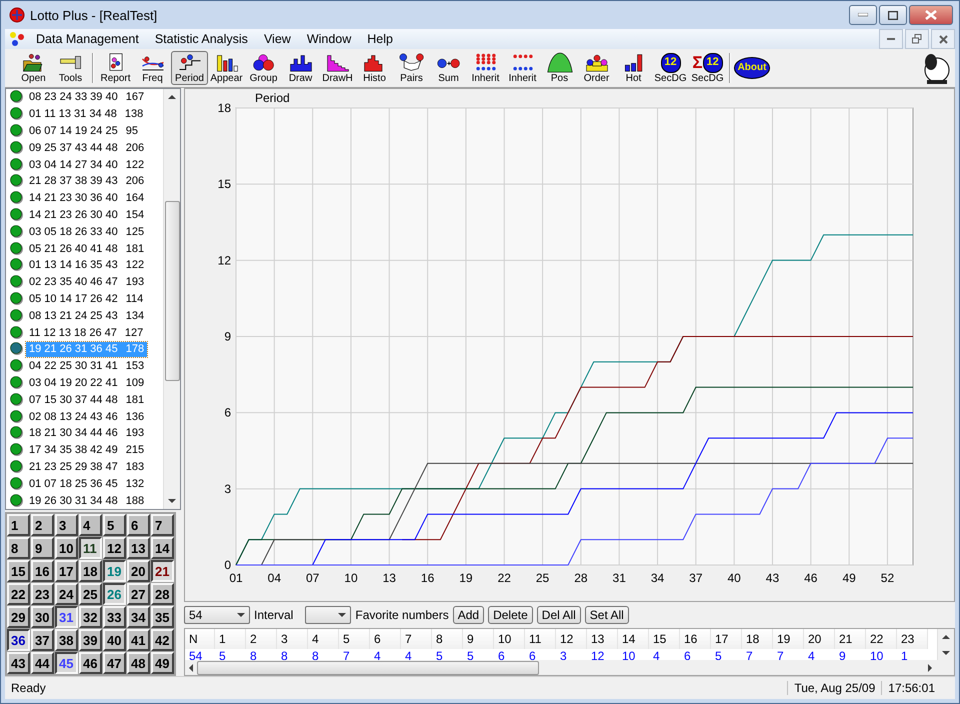 The image size is (960, 704). I want to click on number-button: 48, so click(138, 663).